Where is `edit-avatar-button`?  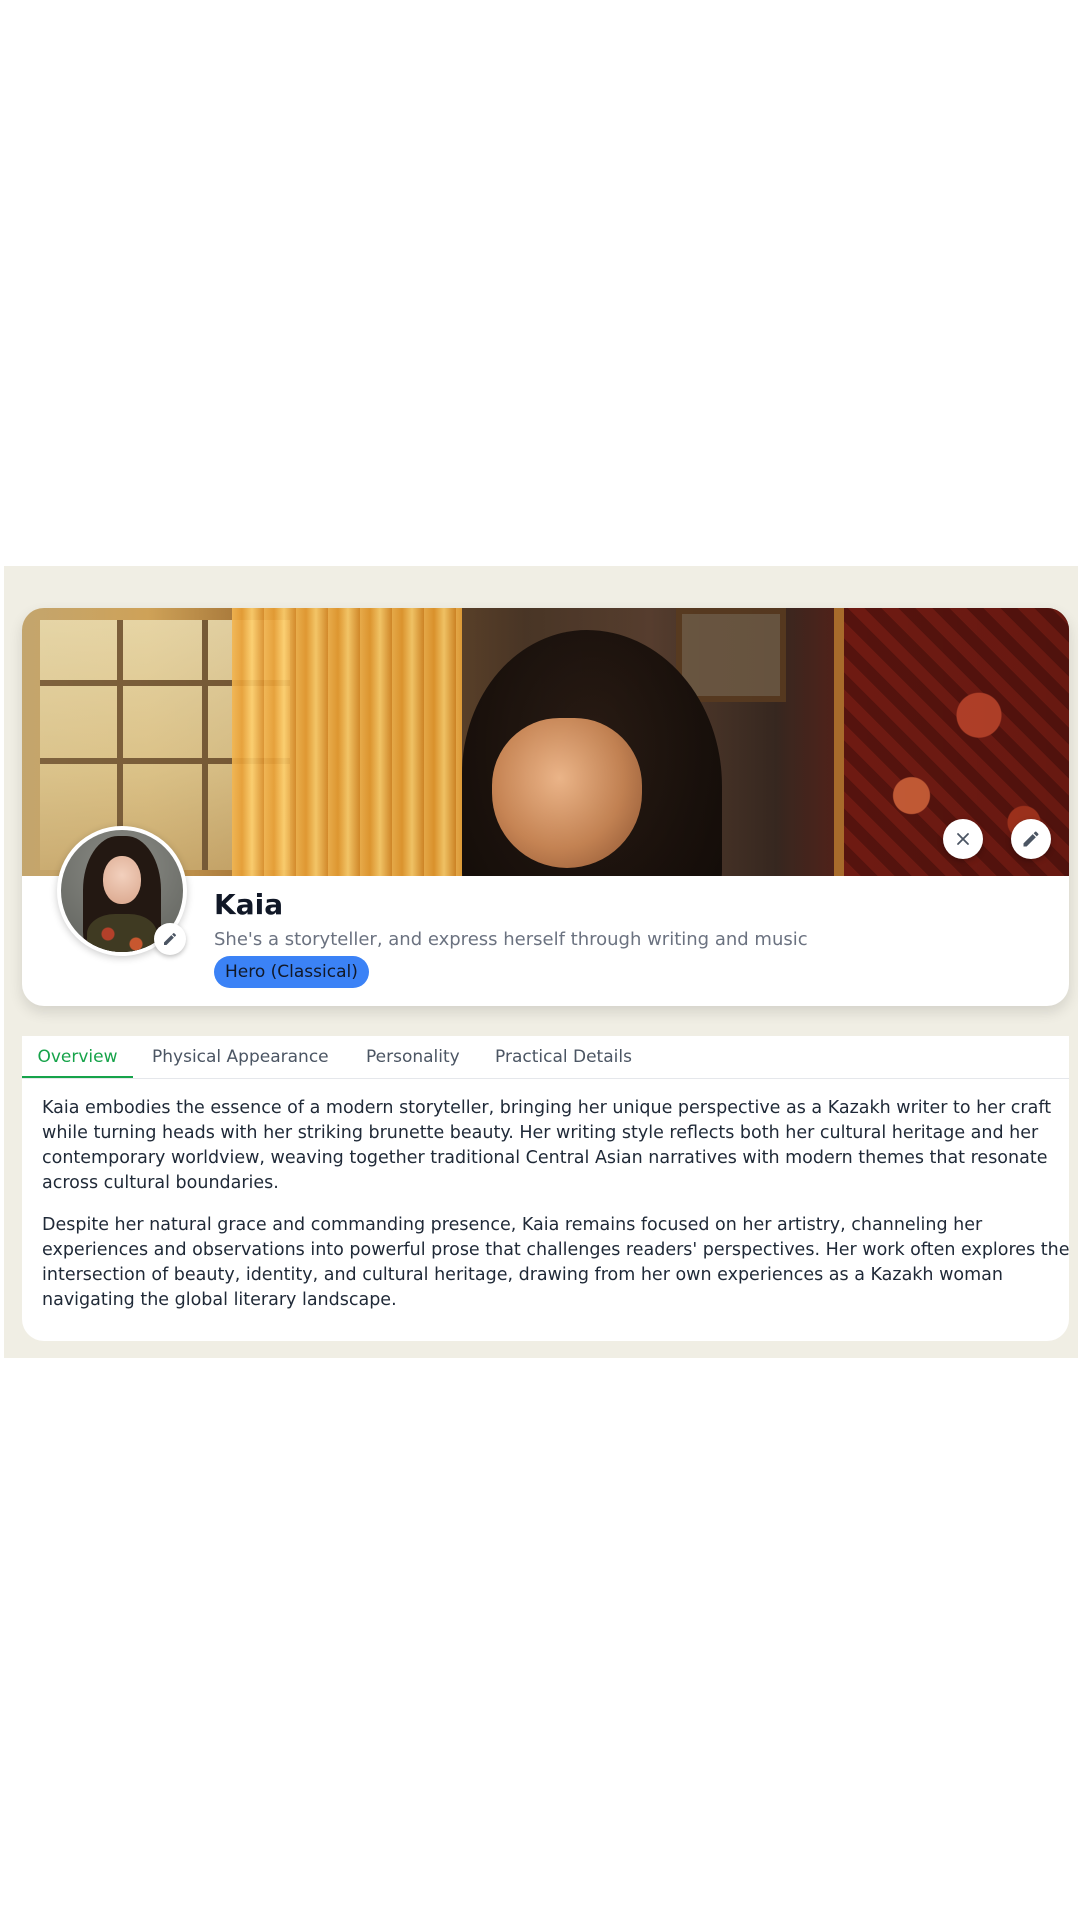 edit-avatar-button is located at coordinates (170, 939).